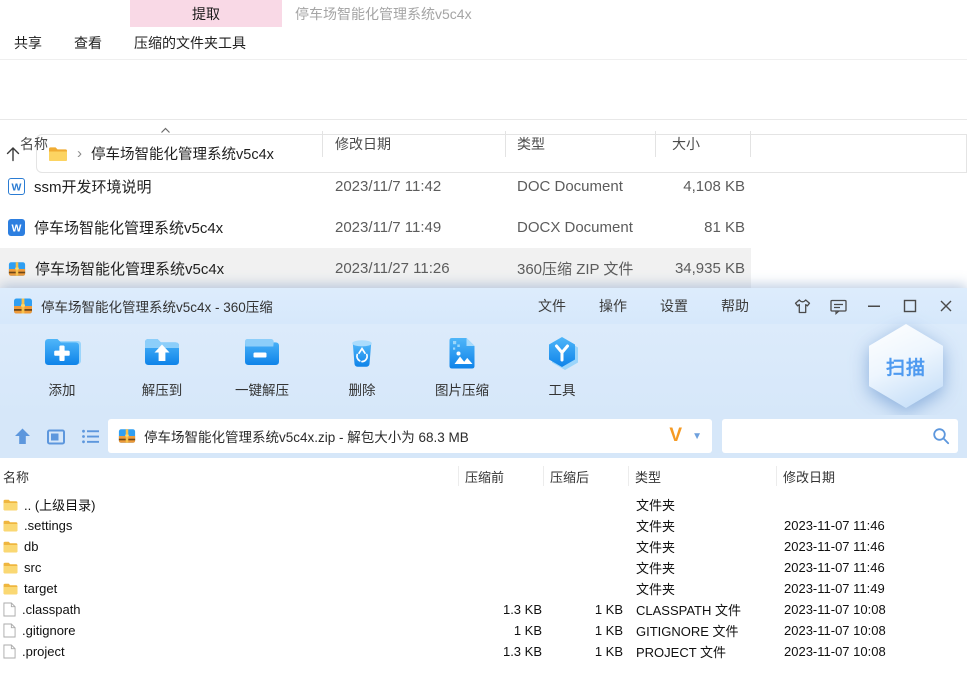 The width and height of the screenshot is (967, 682). Describe the element at coordinates (28, 43) in the screenshot. I see `explorer-menu-item-0: 共享` at that location.